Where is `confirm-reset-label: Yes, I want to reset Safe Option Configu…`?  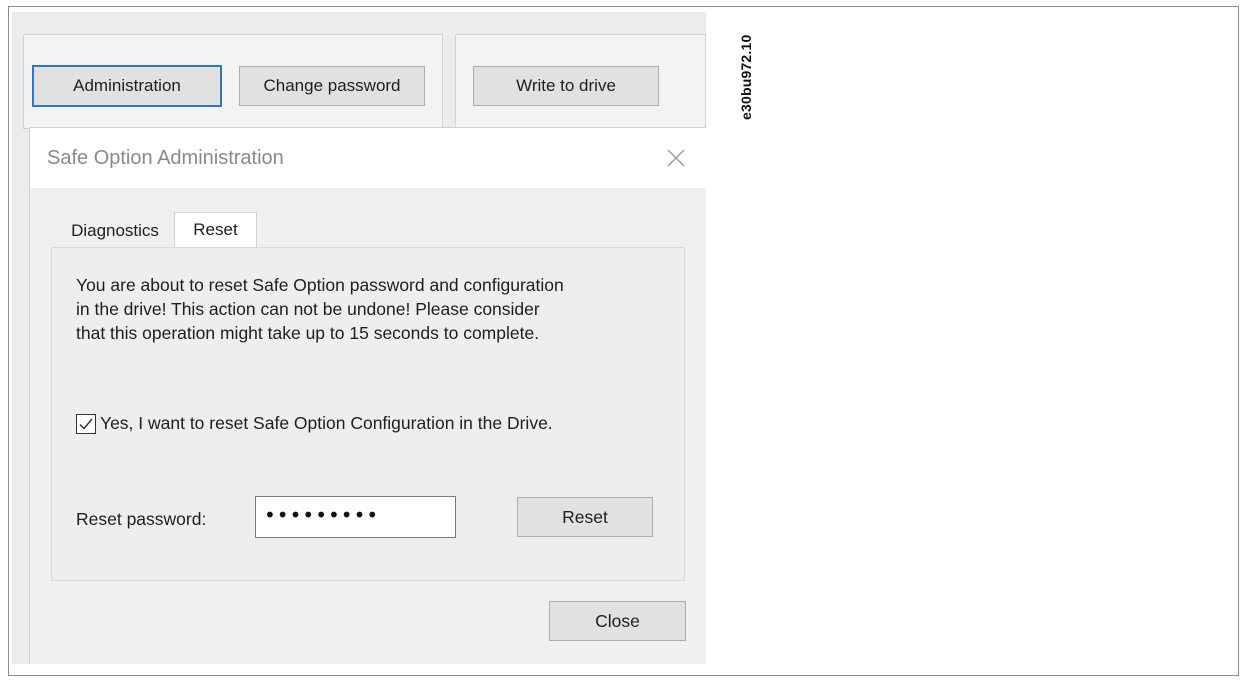
confirm-reset-label: Yes, I want to reset Safe Option Configu… is located at coordinates (326, 423).